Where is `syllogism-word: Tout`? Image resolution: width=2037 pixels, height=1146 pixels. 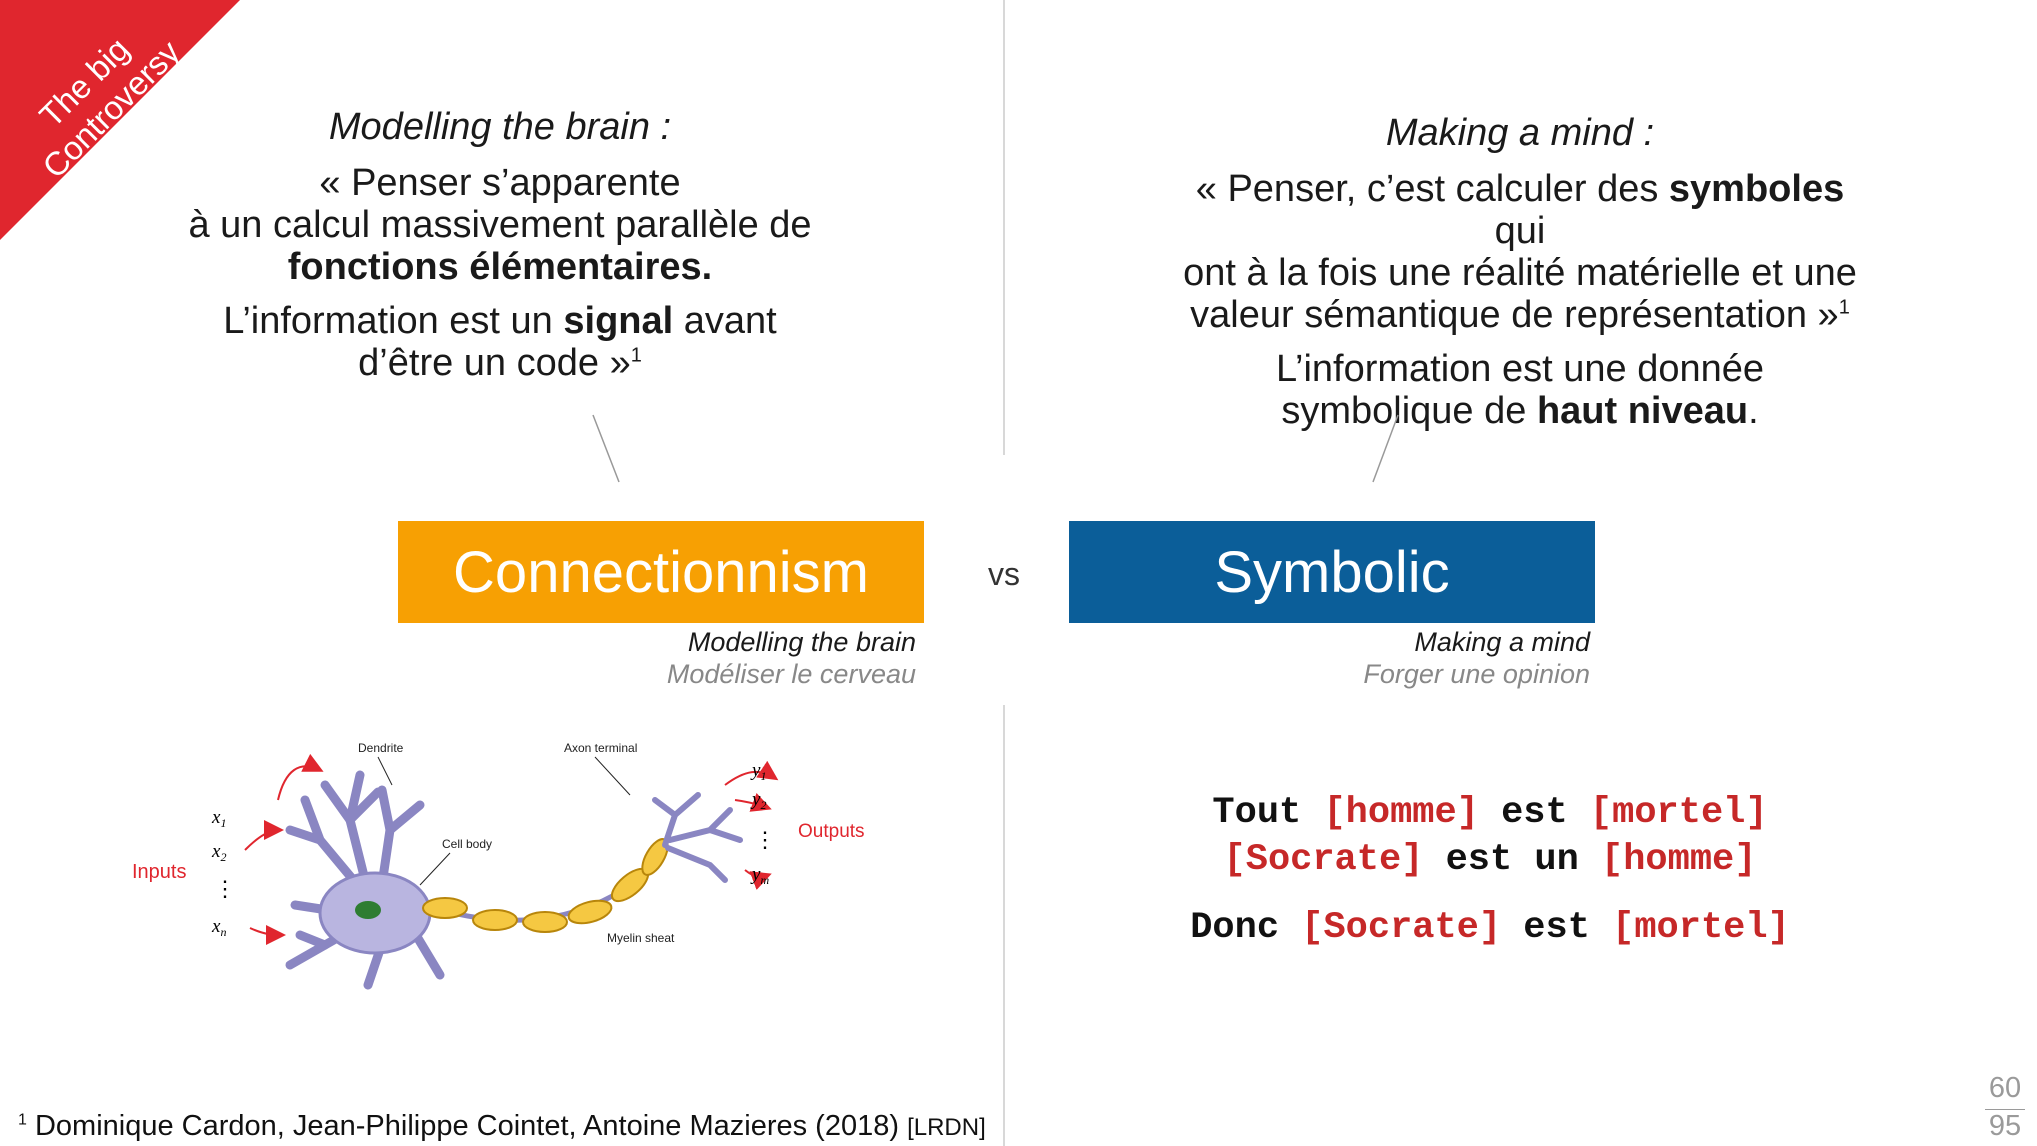 syllogism-word: Tout is located at coordinates (1268, 813).